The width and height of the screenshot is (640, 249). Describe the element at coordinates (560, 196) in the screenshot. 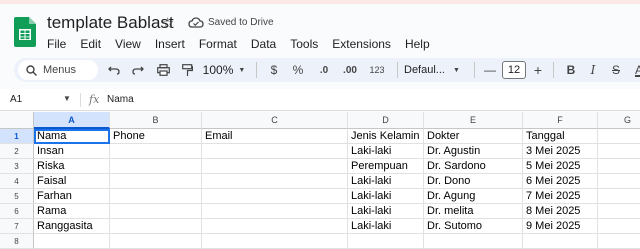

I see `table-cell: 7 Mei 2025` at that location.